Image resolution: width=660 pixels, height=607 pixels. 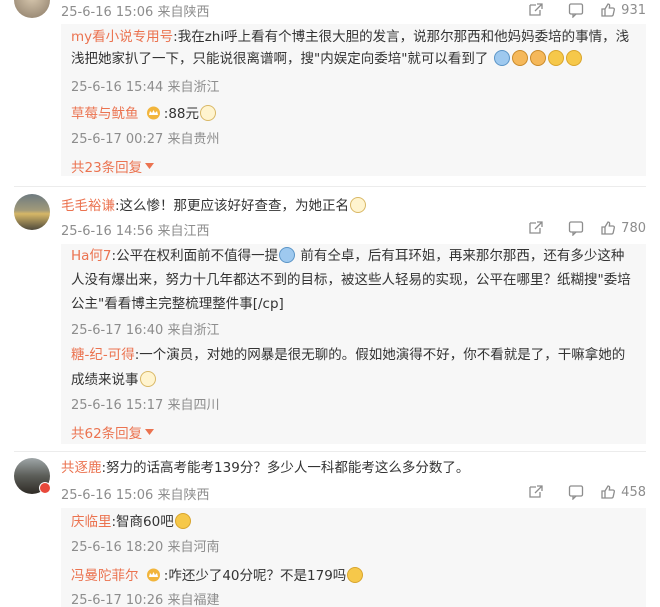 I want to click on reply-username: 冯曼陀菲尔, so click(x=105, y=576).